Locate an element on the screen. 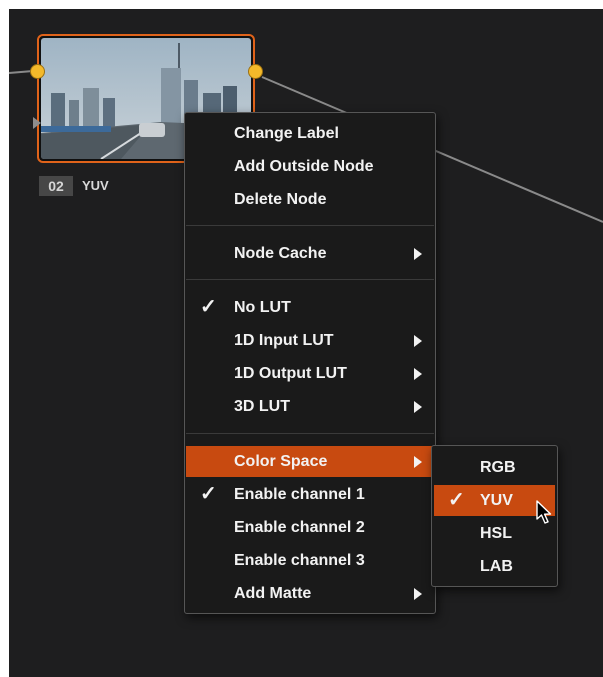 This screenshot has width=603, height=677. menu-item-label: Change Label is located at coordinates (286, 133).